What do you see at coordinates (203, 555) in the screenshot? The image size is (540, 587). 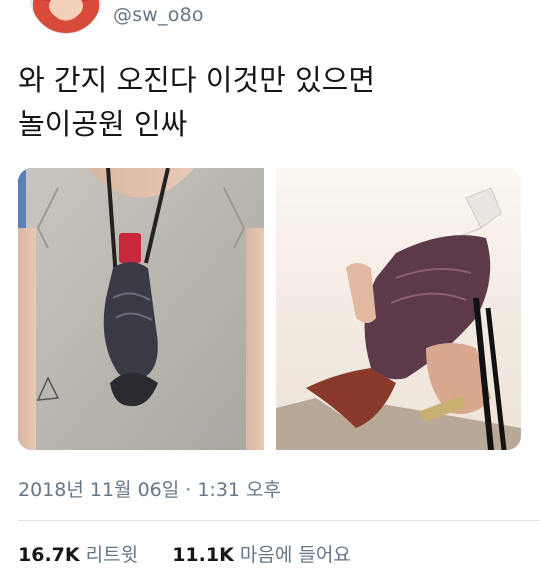 I see `likes-count: 11.1K` at bounding box center [203, 555].